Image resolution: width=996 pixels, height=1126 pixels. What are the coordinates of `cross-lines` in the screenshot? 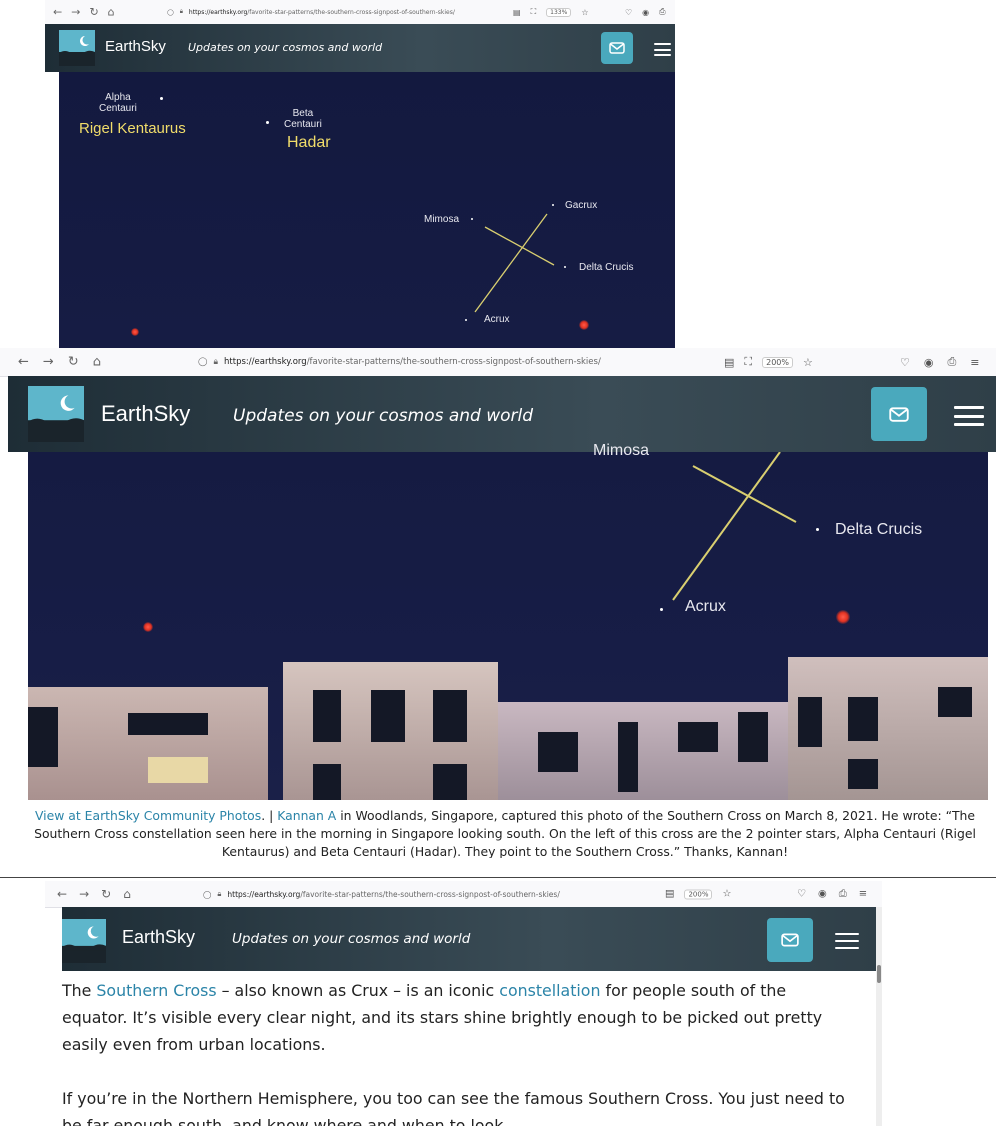 It's located at (514, 263).